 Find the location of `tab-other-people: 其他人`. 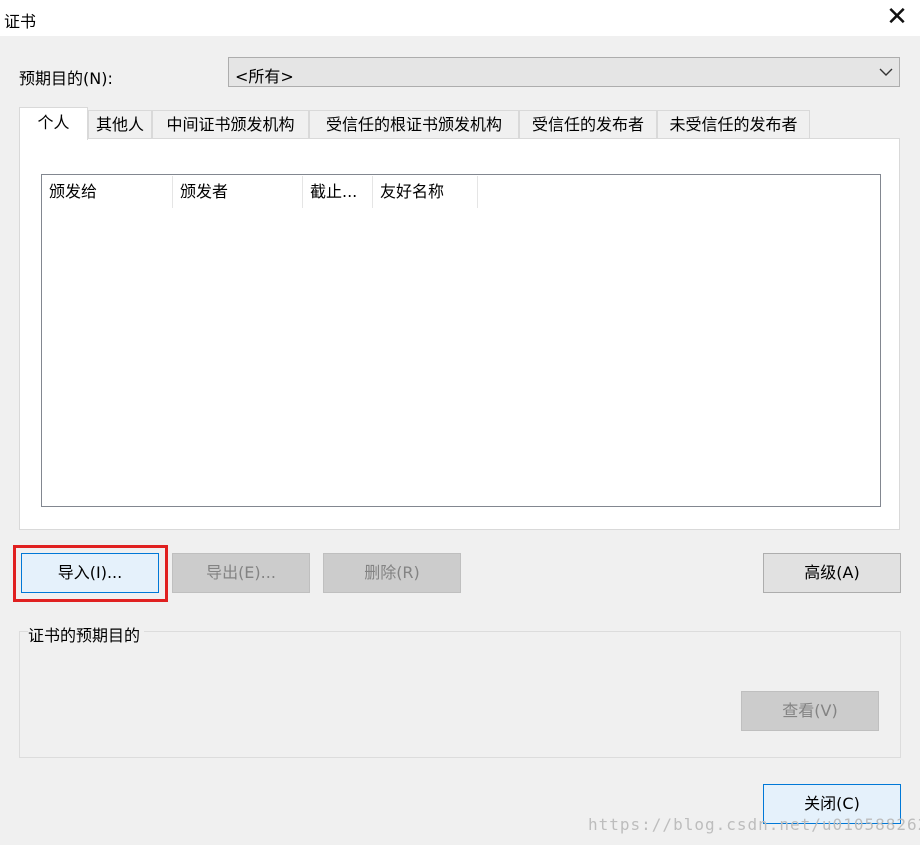

tab-other-people: 其他人 is located at coordinates (120, 124).